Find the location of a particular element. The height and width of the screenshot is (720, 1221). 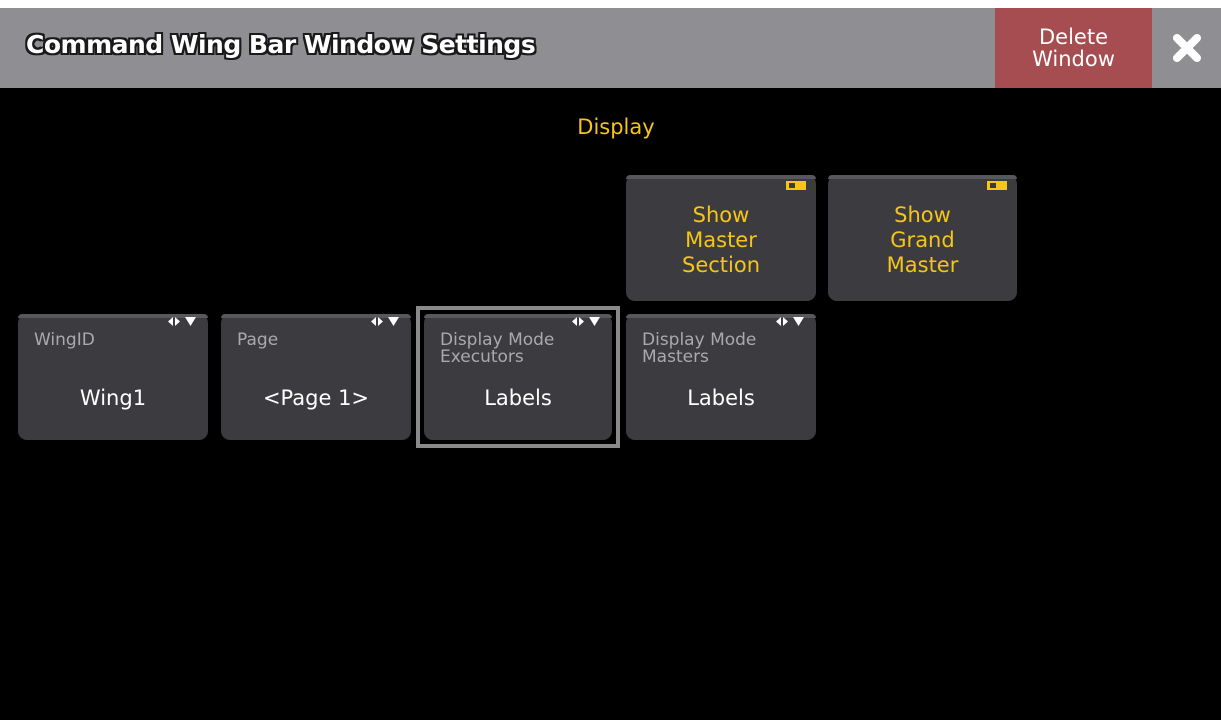

toggle-label: Show Grand Master is located at coordinates (922, 240).